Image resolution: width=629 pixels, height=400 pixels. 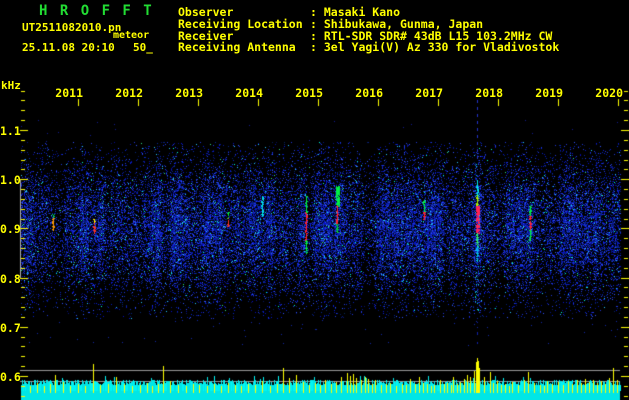 I want to click on freq-axis-label: 0.9, so click(x=10, y=229).